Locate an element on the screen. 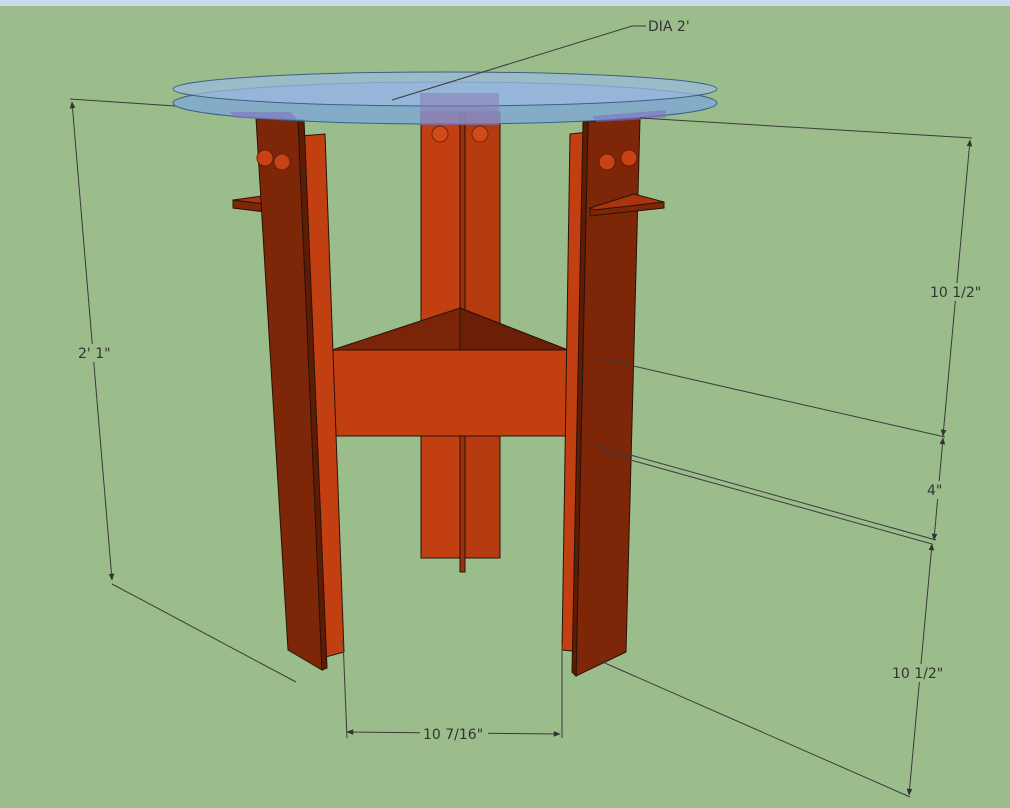 The height and width of the screenshot is (808, 1010). top-diameter-label: DIA 2' is located at coordinates (669, 27).